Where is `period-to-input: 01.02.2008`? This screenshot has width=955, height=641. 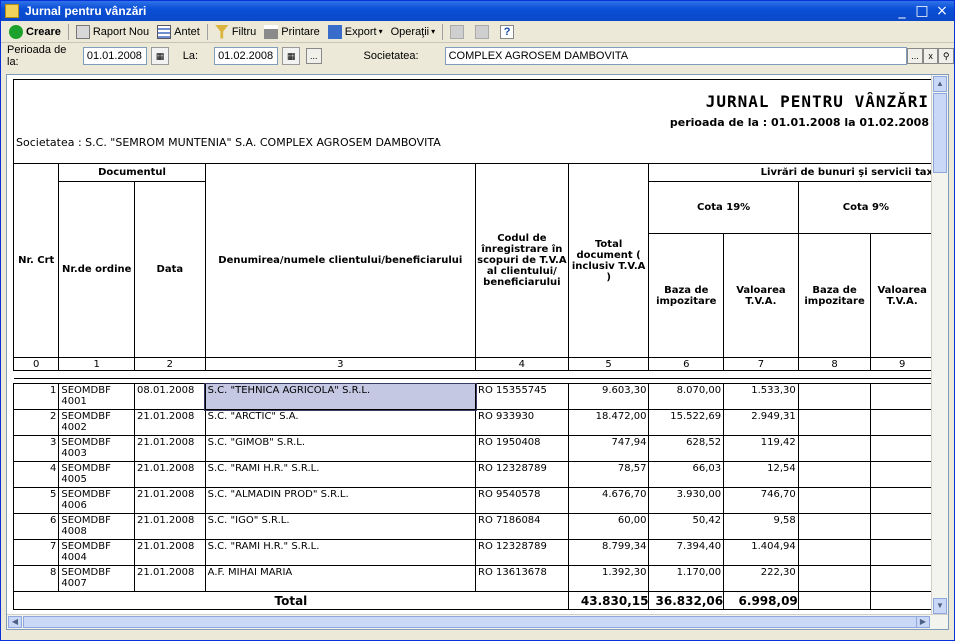
period-to-input: 01.02.2008 is located at coordinates (246, 56).